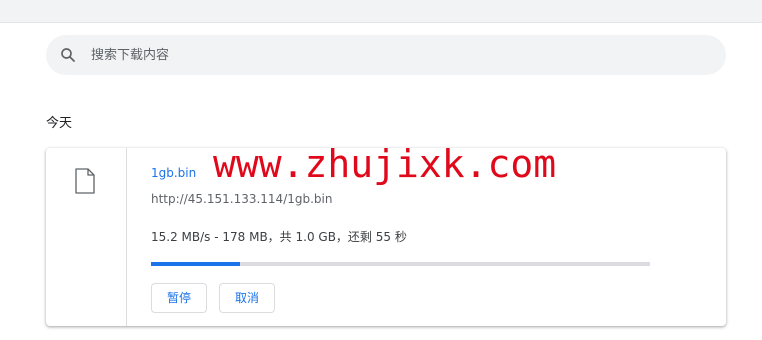  What do you see at coordinates (400, 264) in the screenshot?
I see `download-progress-bar` at bounding box center [400, 264].